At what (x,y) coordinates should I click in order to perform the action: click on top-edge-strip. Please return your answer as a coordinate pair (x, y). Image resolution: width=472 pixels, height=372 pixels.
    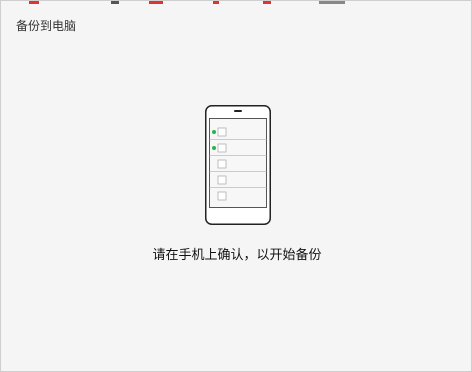
    Looking at the image, I should click on (236, 2).